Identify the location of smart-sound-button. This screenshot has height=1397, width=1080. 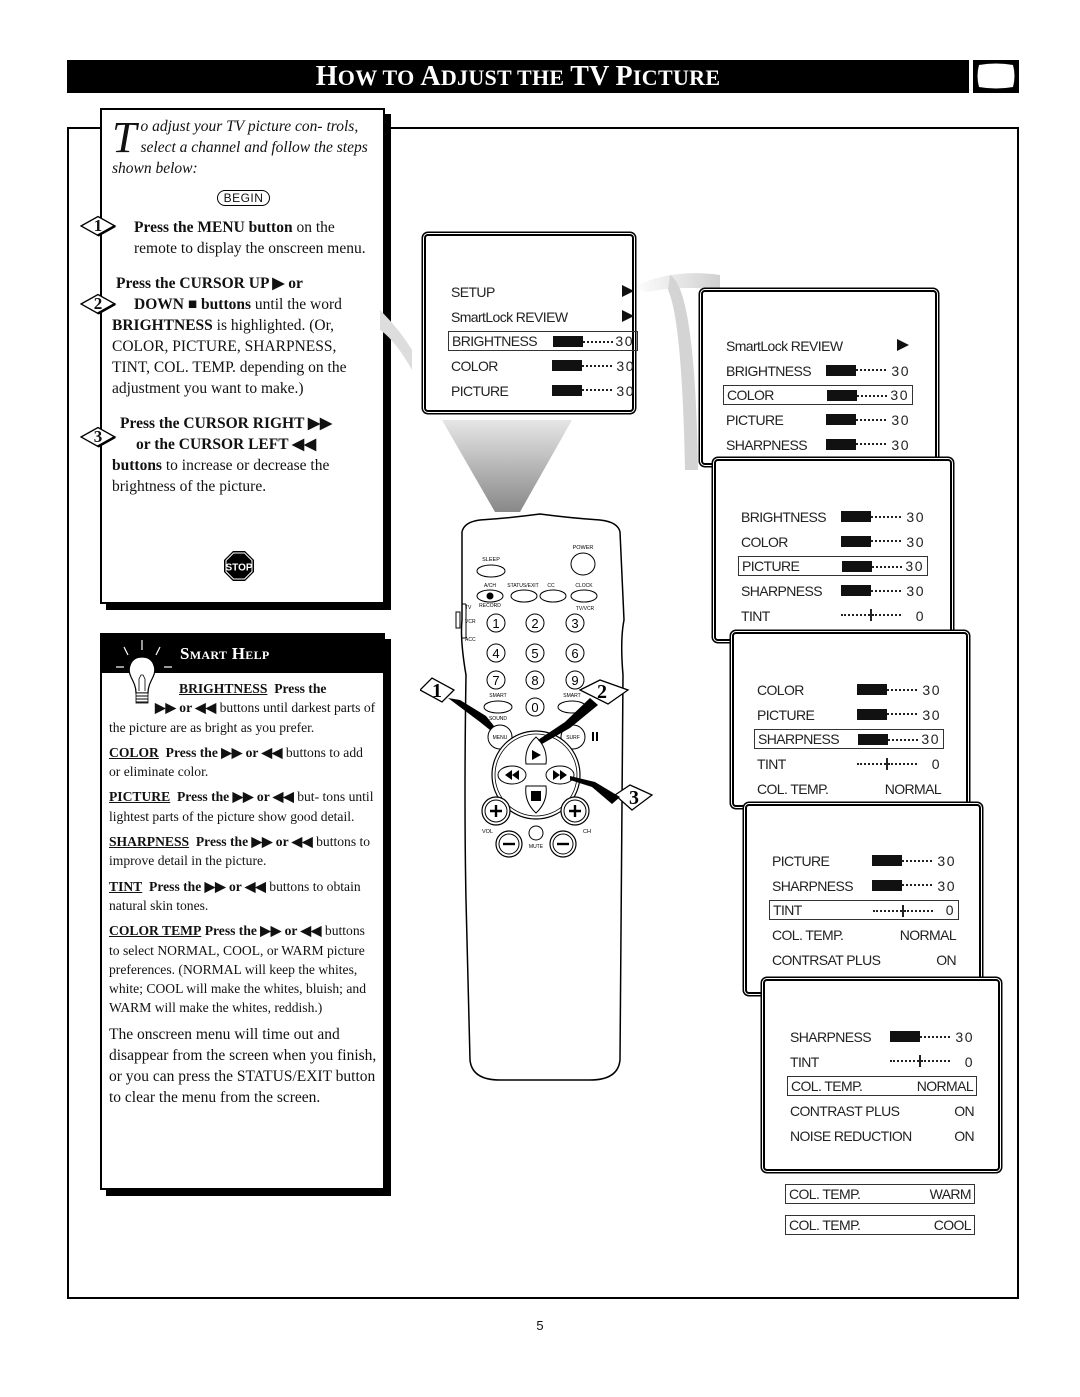
(498, 707).